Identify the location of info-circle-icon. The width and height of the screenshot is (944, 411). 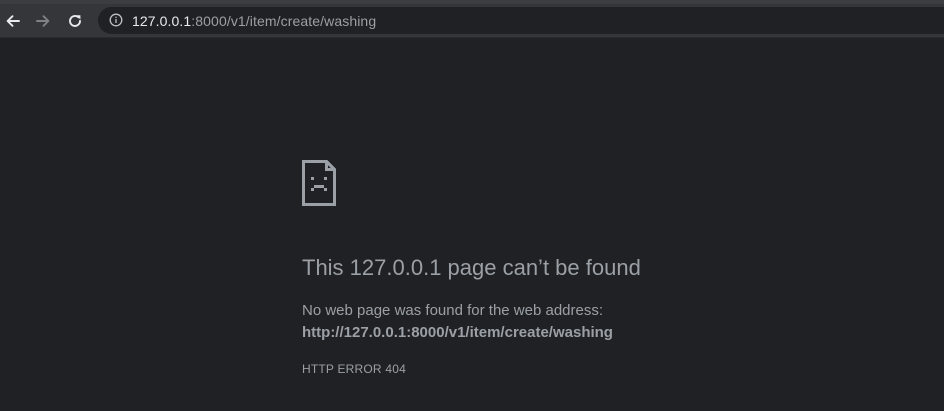
(116, 20).